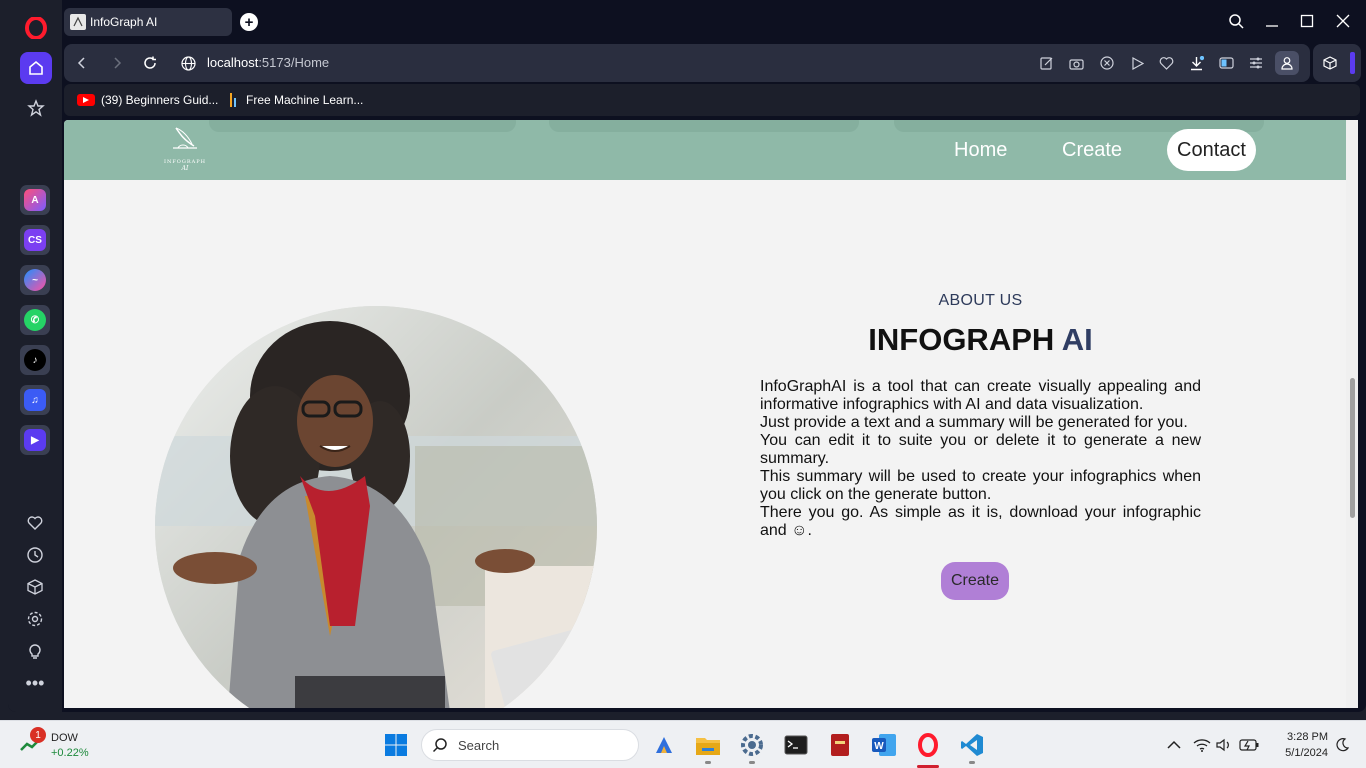 Image resolution: width=1366 pixels, height=768 pixels. What do you see at coordinates (1272, 21) in the screenshot?
I see `minimize-button` at bounding box center [1272, 21].